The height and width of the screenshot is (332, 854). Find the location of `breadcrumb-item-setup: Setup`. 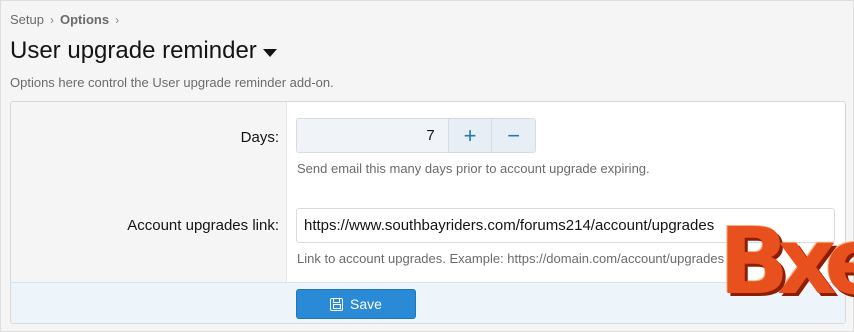

breadcrumb-item-setup: Setup is located at coordinates (27, 19).